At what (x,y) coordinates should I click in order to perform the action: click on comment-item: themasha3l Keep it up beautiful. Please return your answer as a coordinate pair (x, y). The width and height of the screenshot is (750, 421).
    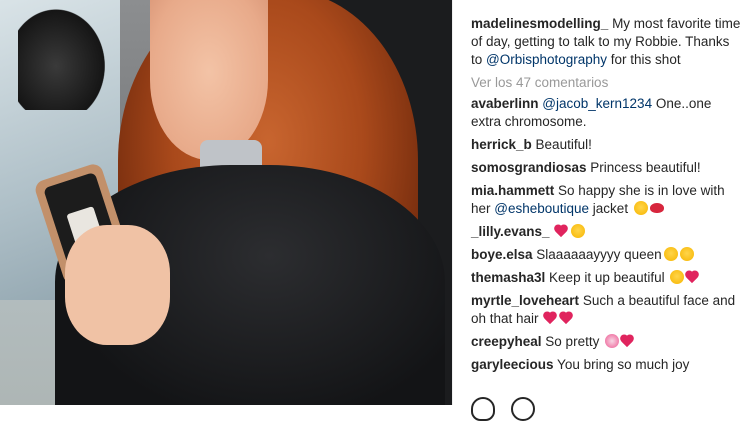
    Looking at the image, I should click on (607, 278).